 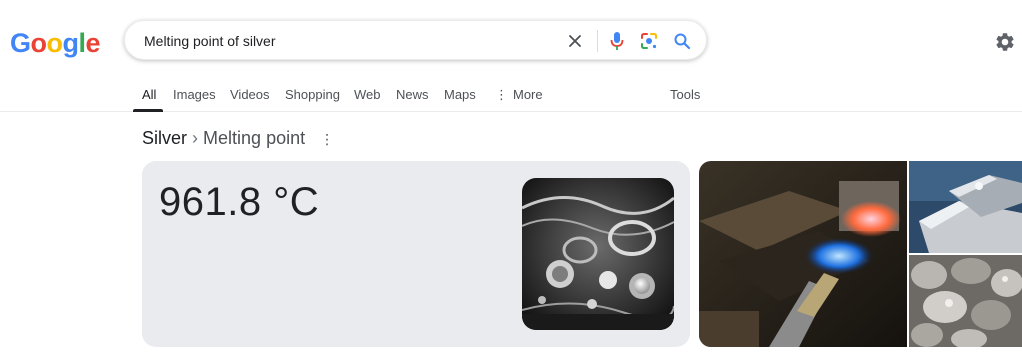 What do you see at coordinates (598, 254) in the screenshot?
I see `silver-jewelry-image` at bounding box center [598, 254].